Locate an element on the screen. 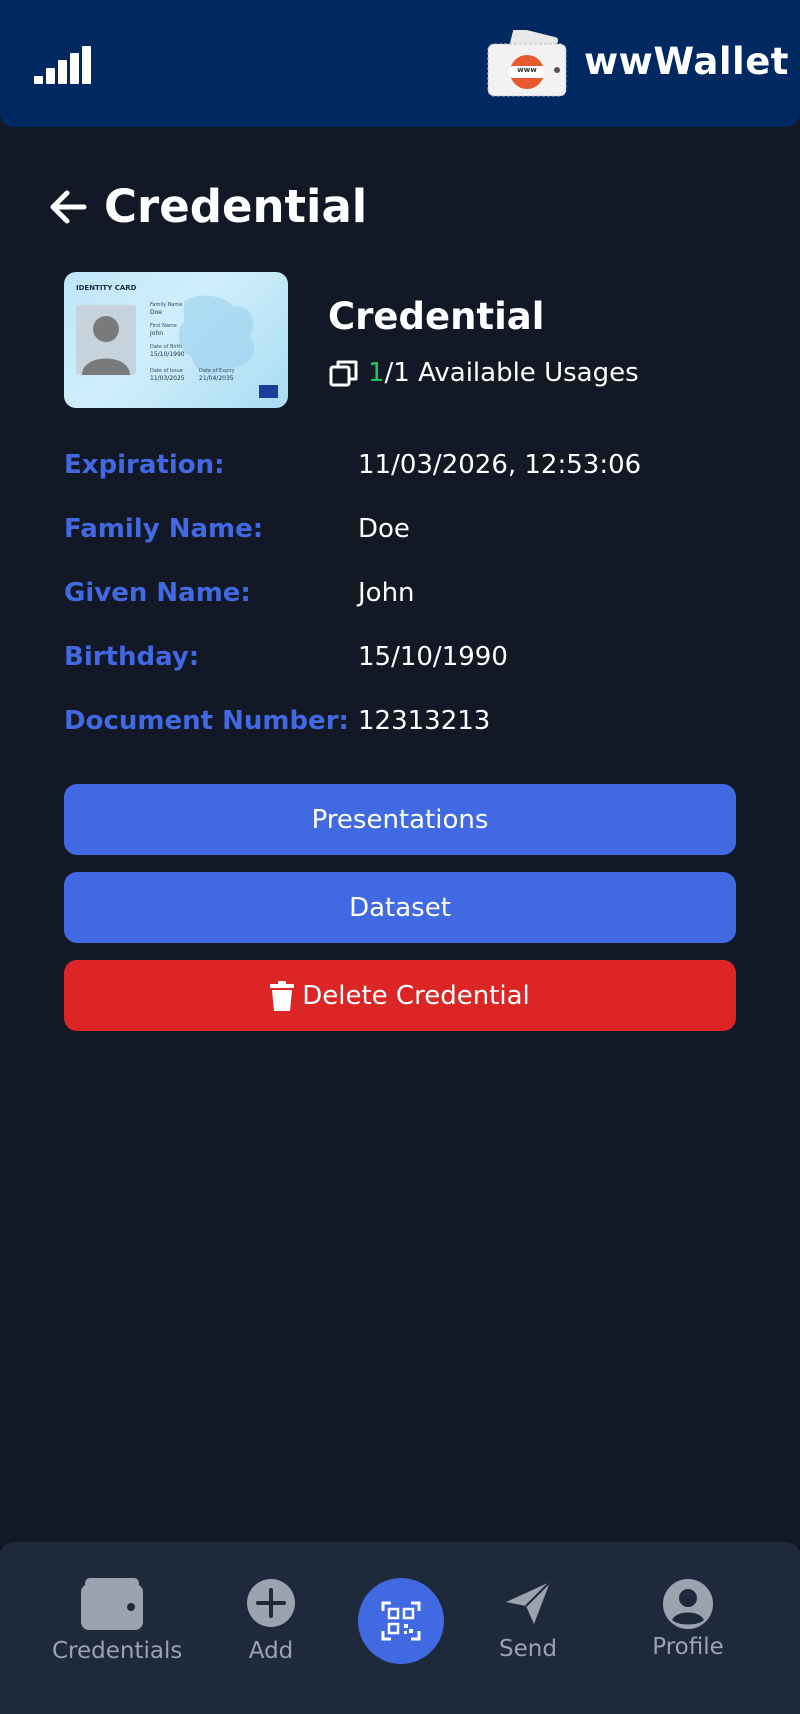 The height and width of the screenshot is (1714, 800). card-issue: 11/03/2025 is located at coordinates (167, 378).